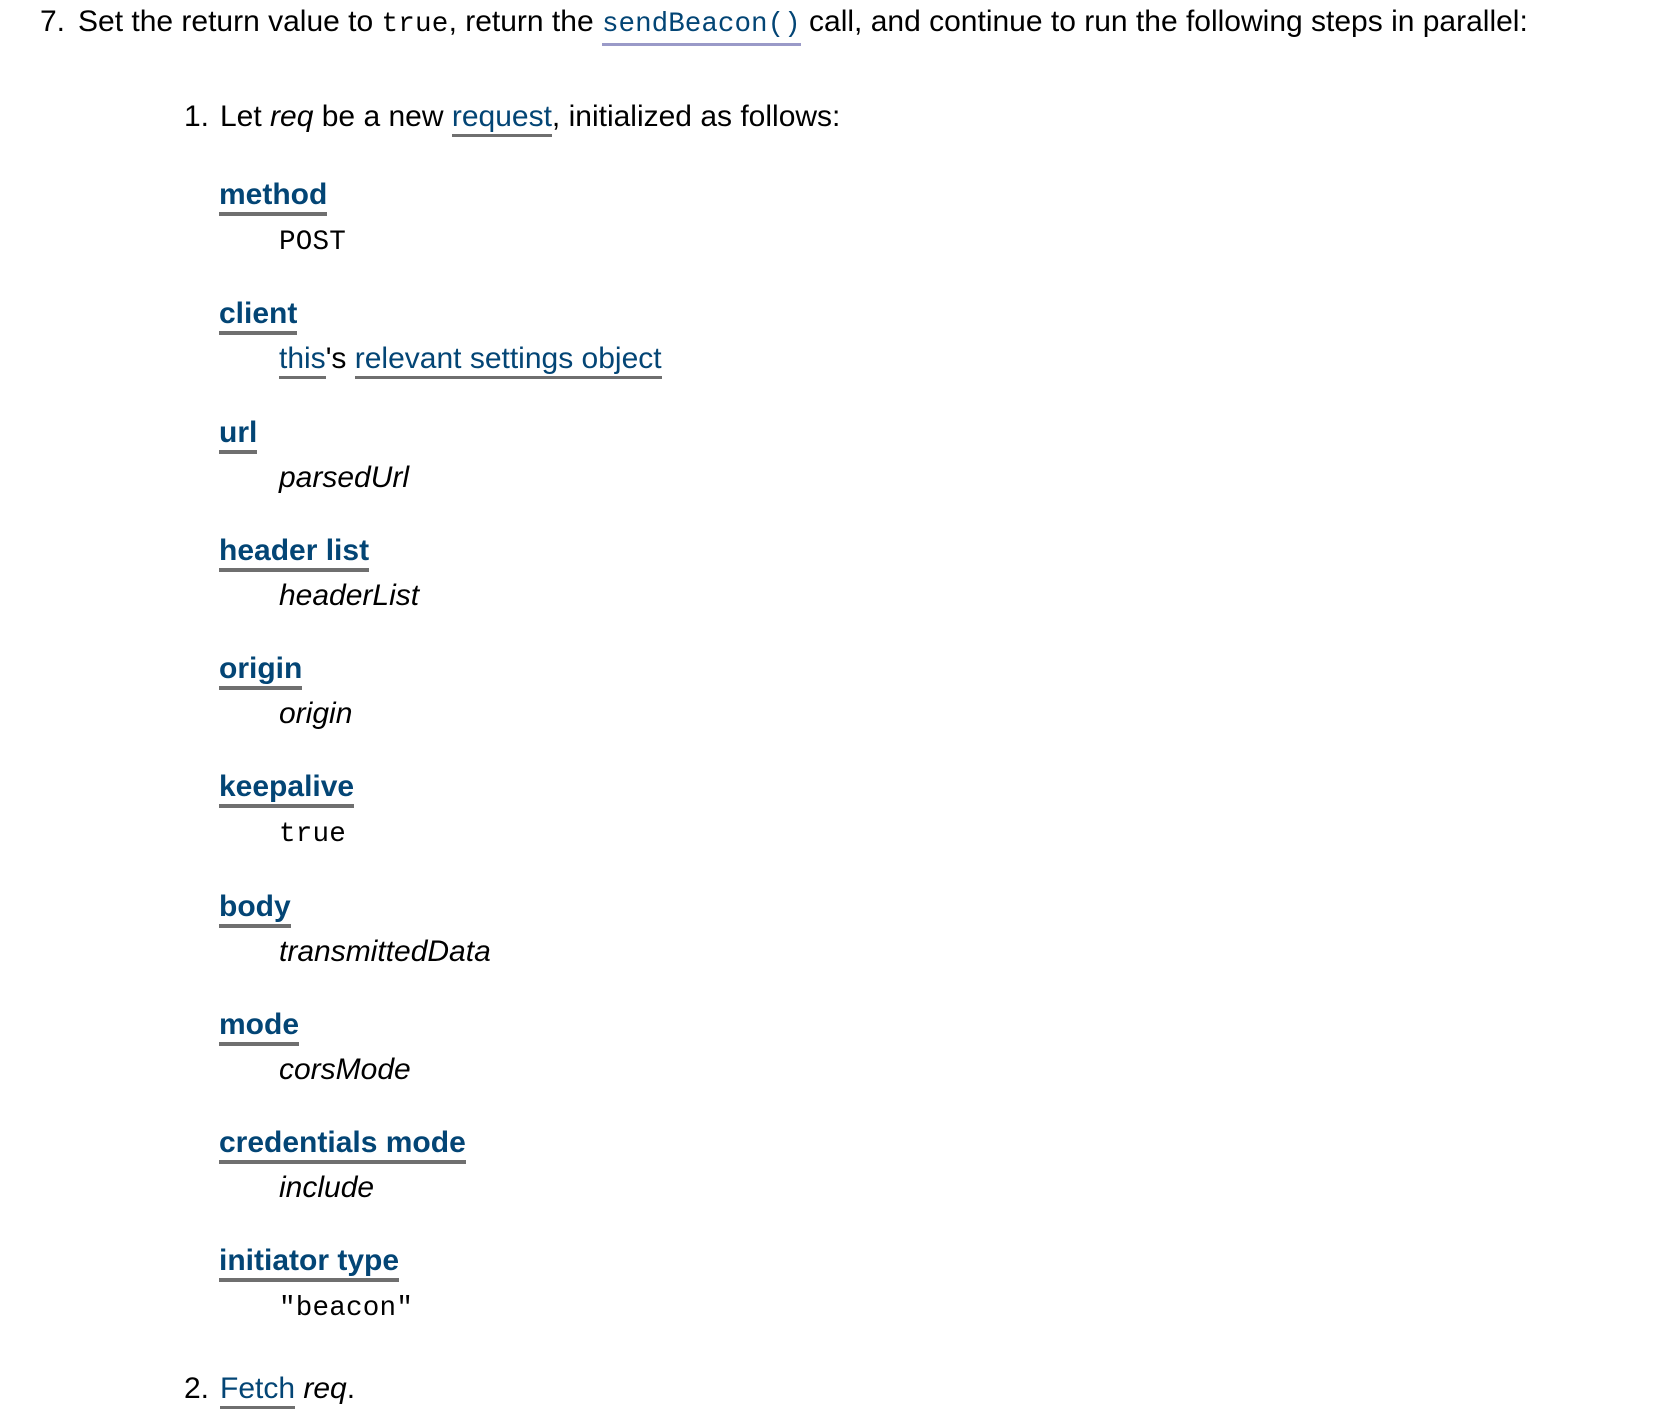 The height and width of the screenshot is (1411, 1654). What do you see at coordinates (908, 359) in the screenshot?
I see `definition-value-client: this's relevant settings object` at bounding box center [908, 359].